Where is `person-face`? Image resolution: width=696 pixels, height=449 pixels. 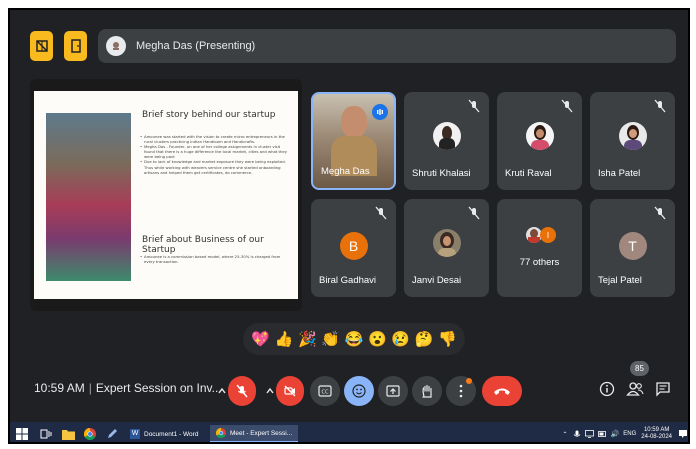
person-face is located at coordinates (354, 122).